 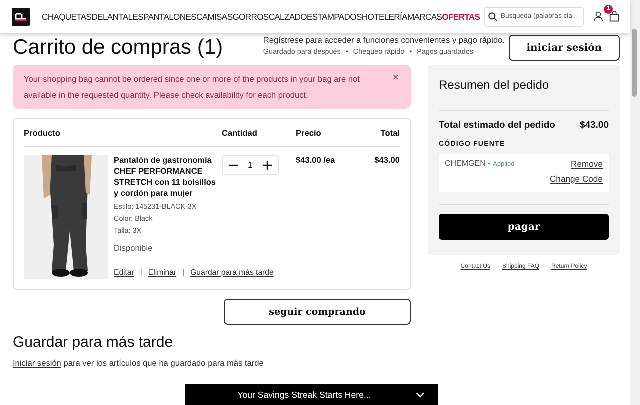 I want to click on saved-items-text: Iniciar sesión para ver los artículos que ha guardado para más tarde, so click(x=139, y=363).